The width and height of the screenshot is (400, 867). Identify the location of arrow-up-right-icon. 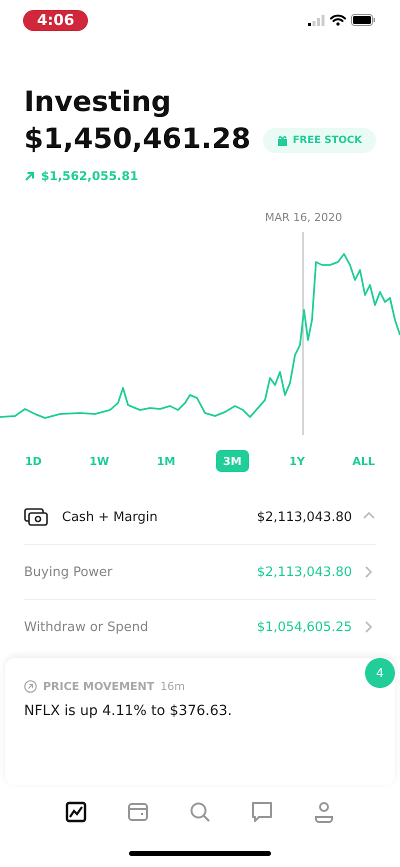
(29, 176).